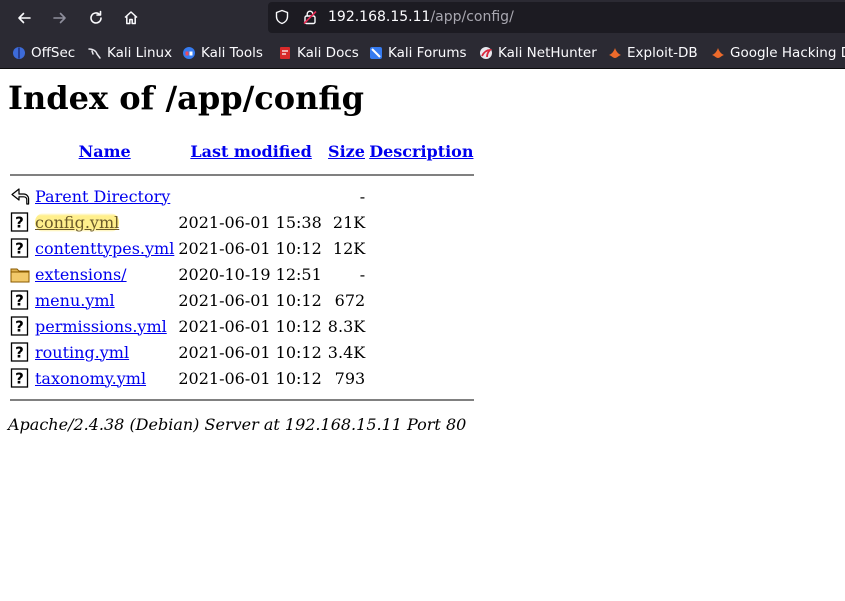 The width and height of the screenshot is (845, 601). I want to click on bookmark-label: Kali Docs, so click(328, 53).